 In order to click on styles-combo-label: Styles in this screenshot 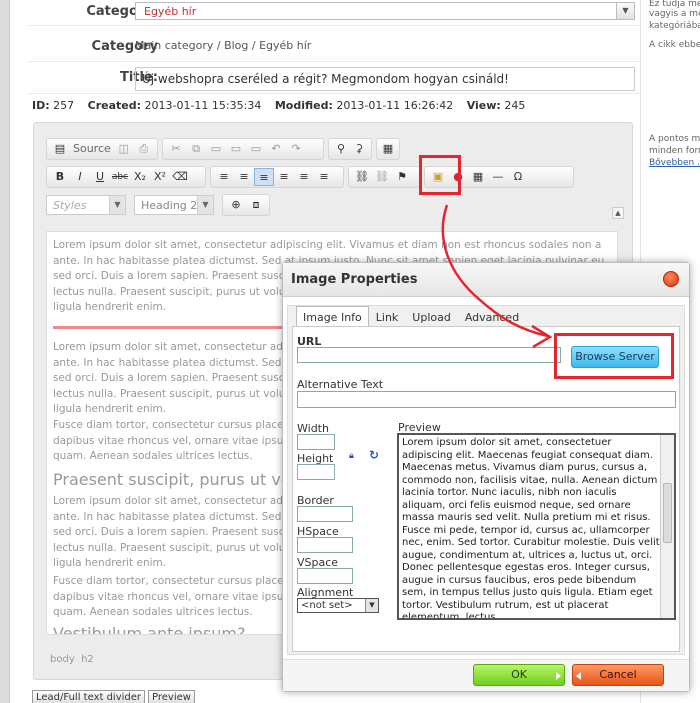, I will do `click(70, 205)`.